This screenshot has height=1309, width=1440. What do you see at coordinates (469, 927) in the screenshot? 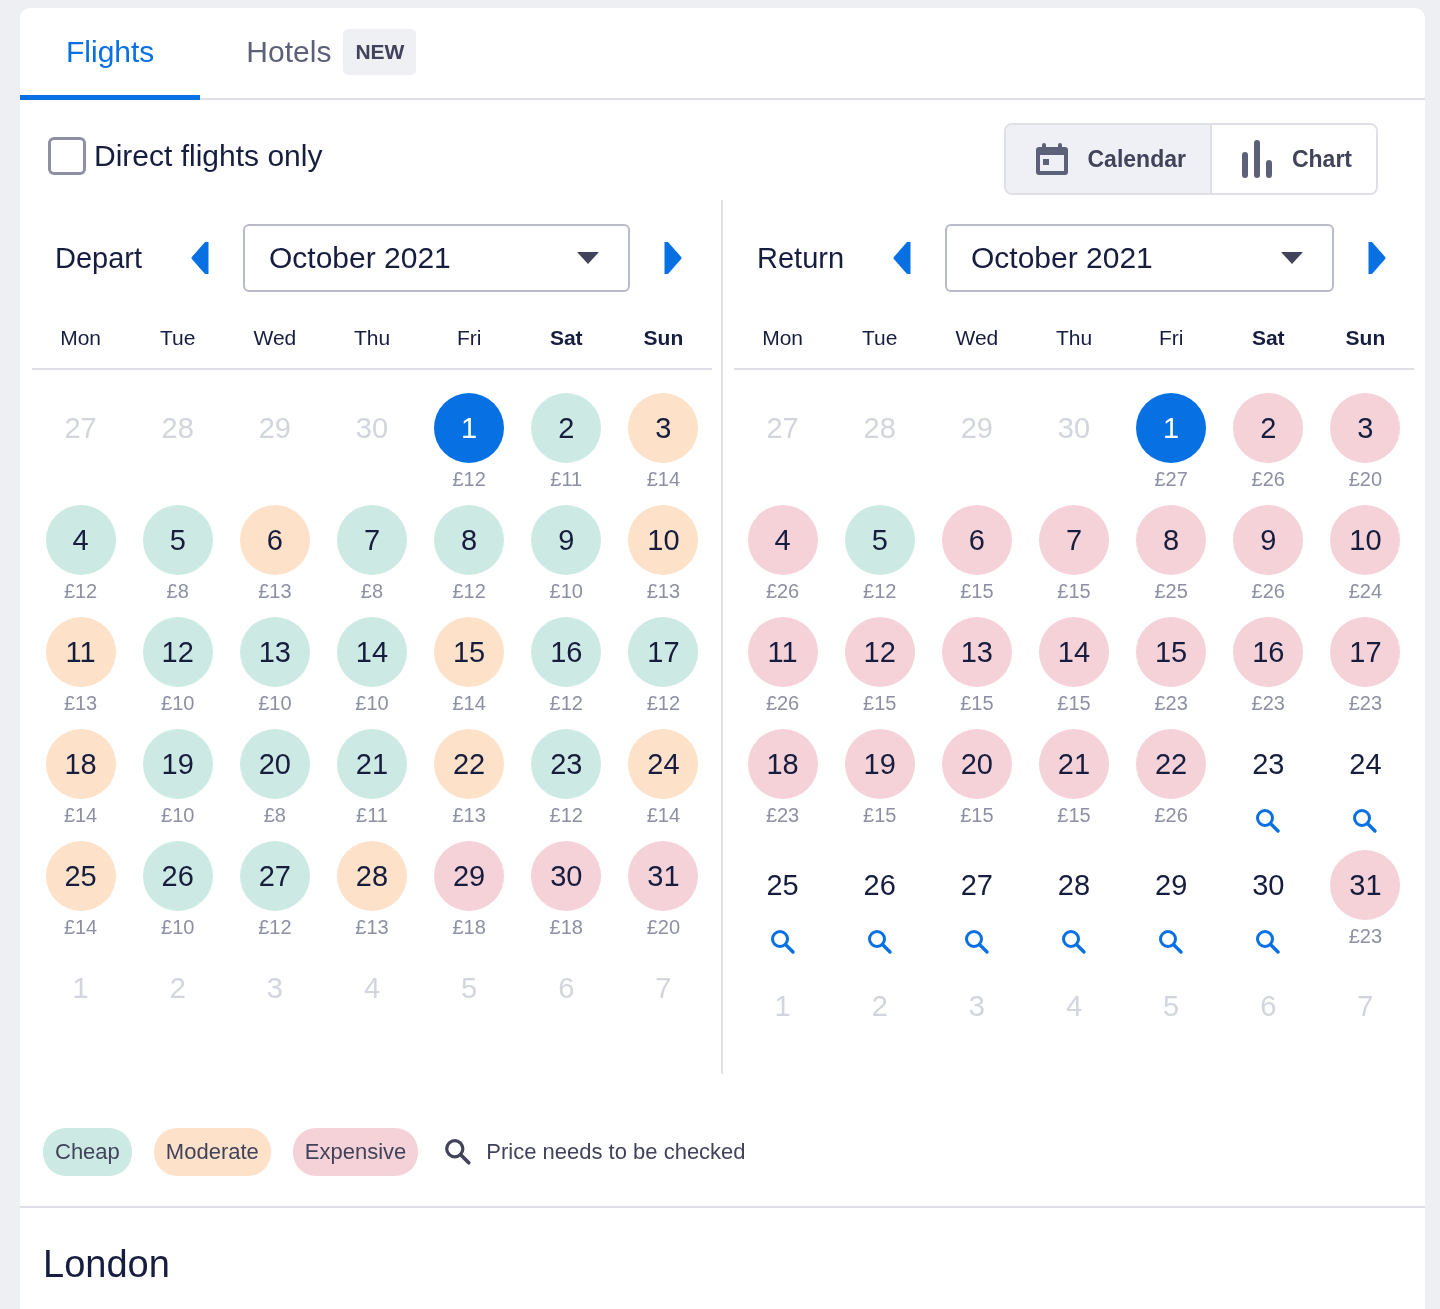
I see `price-text: £18` at bounding box center [469, 927].